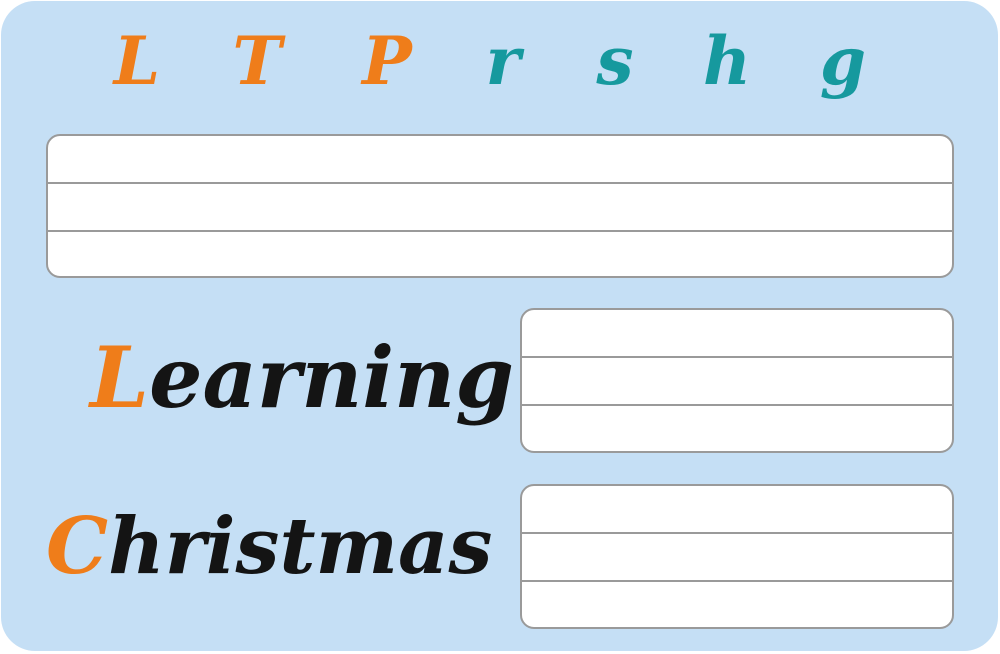 Image resolution: width=1000 pixels, height=654 pixels. What do you see at coordinates (257, 61) in the screenshot?
I see `letter-2: T` at bounding box center [257, 61].